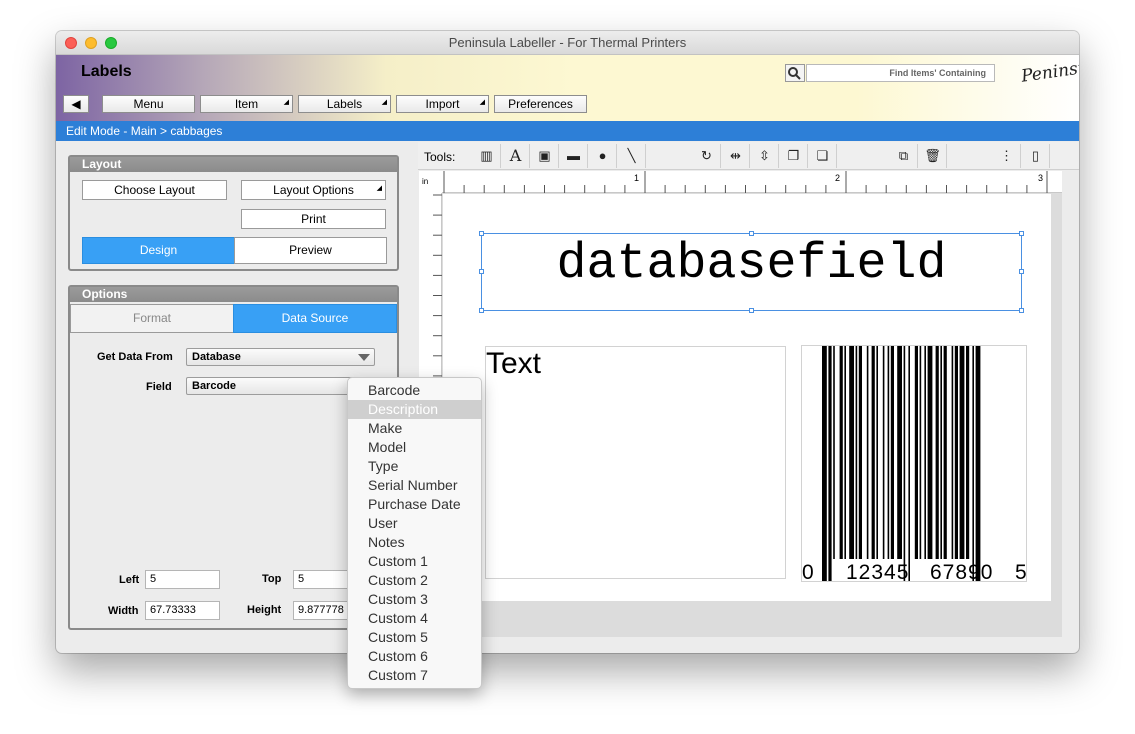 This screenshot has height=734, width=1135. I want to click on menu-item-description: Description, so click(414, 409).